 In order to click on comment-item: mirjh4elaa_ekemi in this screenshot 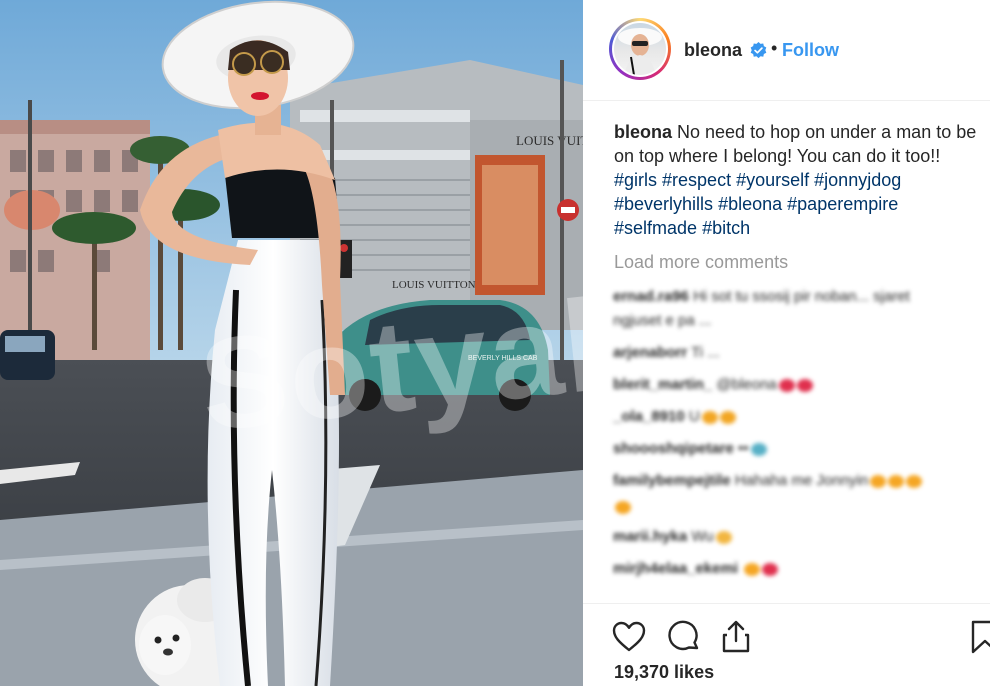, I will do `click(696, 568)`.